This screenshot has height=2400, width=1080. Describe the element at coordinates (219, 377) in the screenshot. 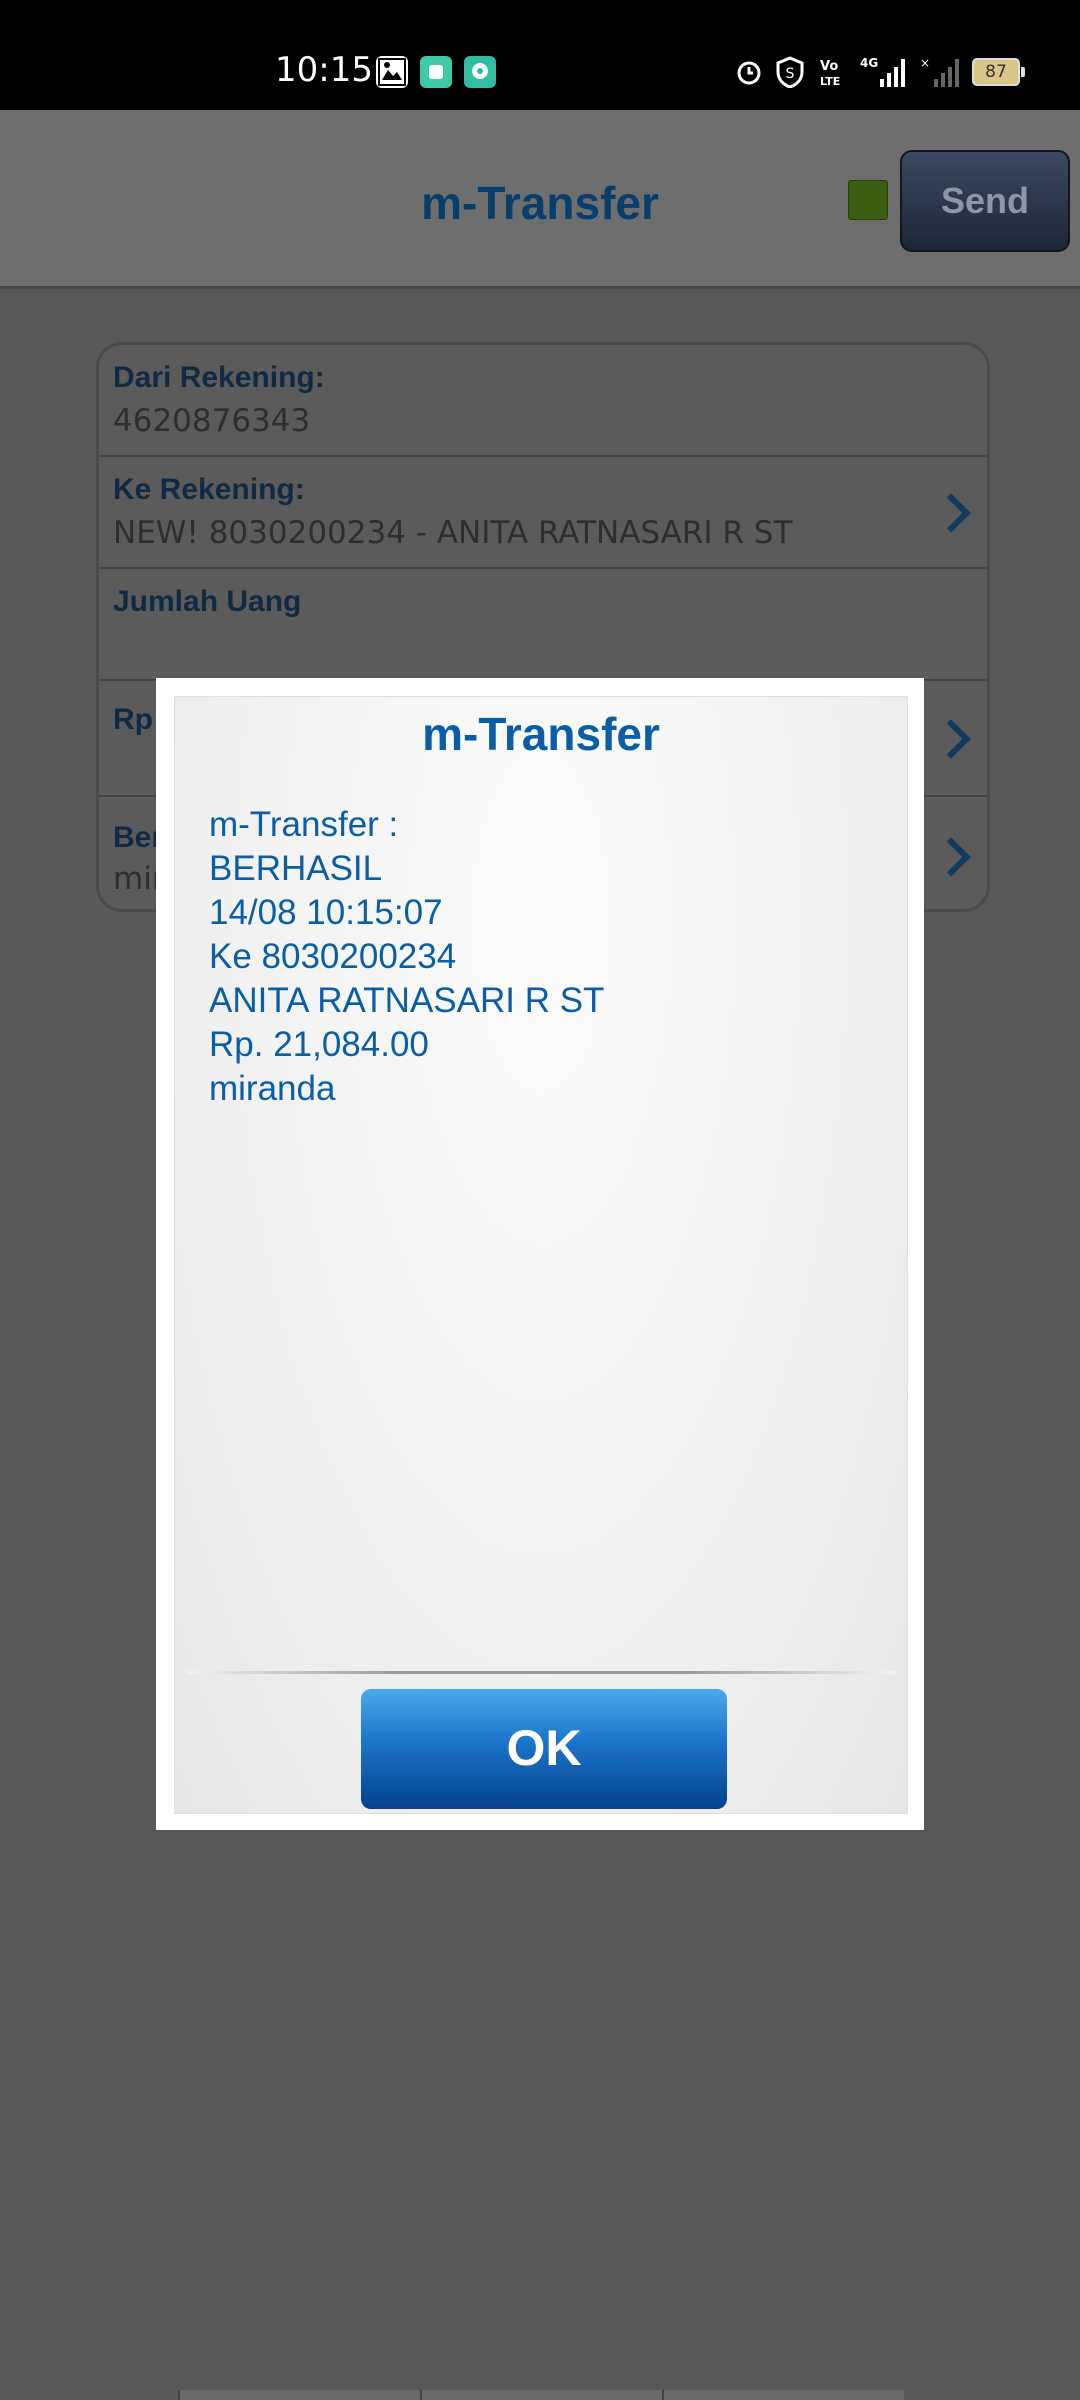

I see `from-account-label: Dari Rekening:` at that location.